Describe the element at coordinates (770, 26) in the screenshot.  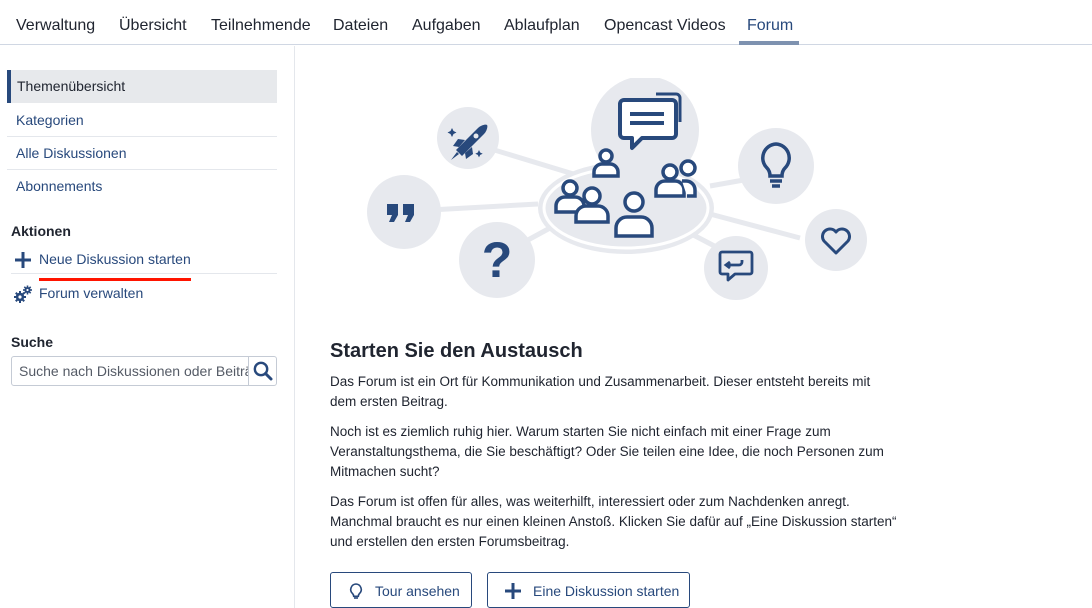
I see `tab-forum: Forum` at that location.